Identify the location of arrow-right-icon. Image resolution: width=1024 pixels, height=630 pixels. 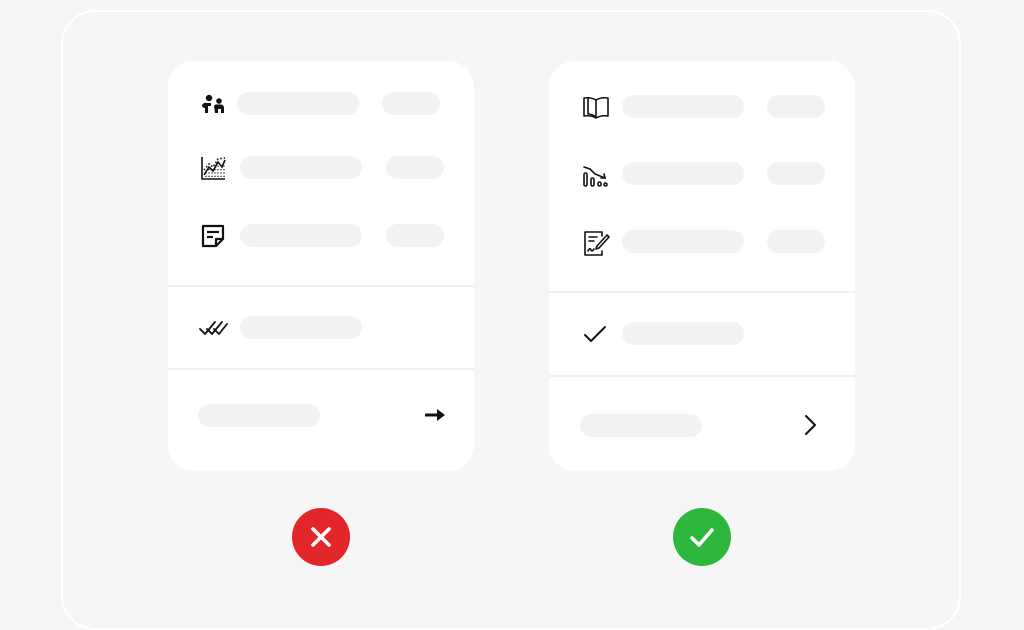
(435, 415).